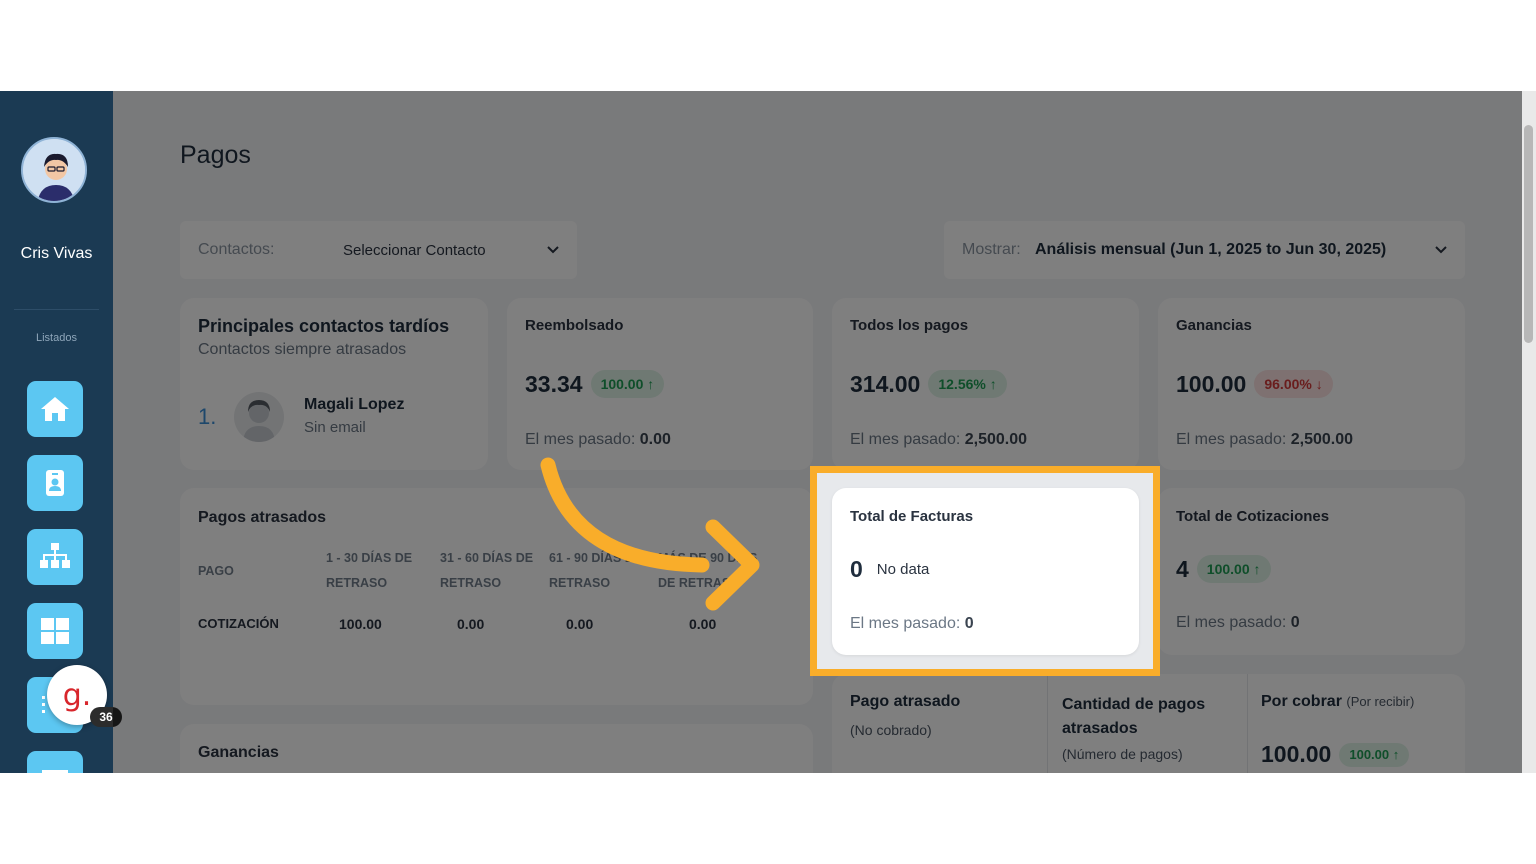  What do you see at coordinates (655, 439) in the screenshot?
I see `refunded-prev-value: 0.00` at bounding box center [655, 439].